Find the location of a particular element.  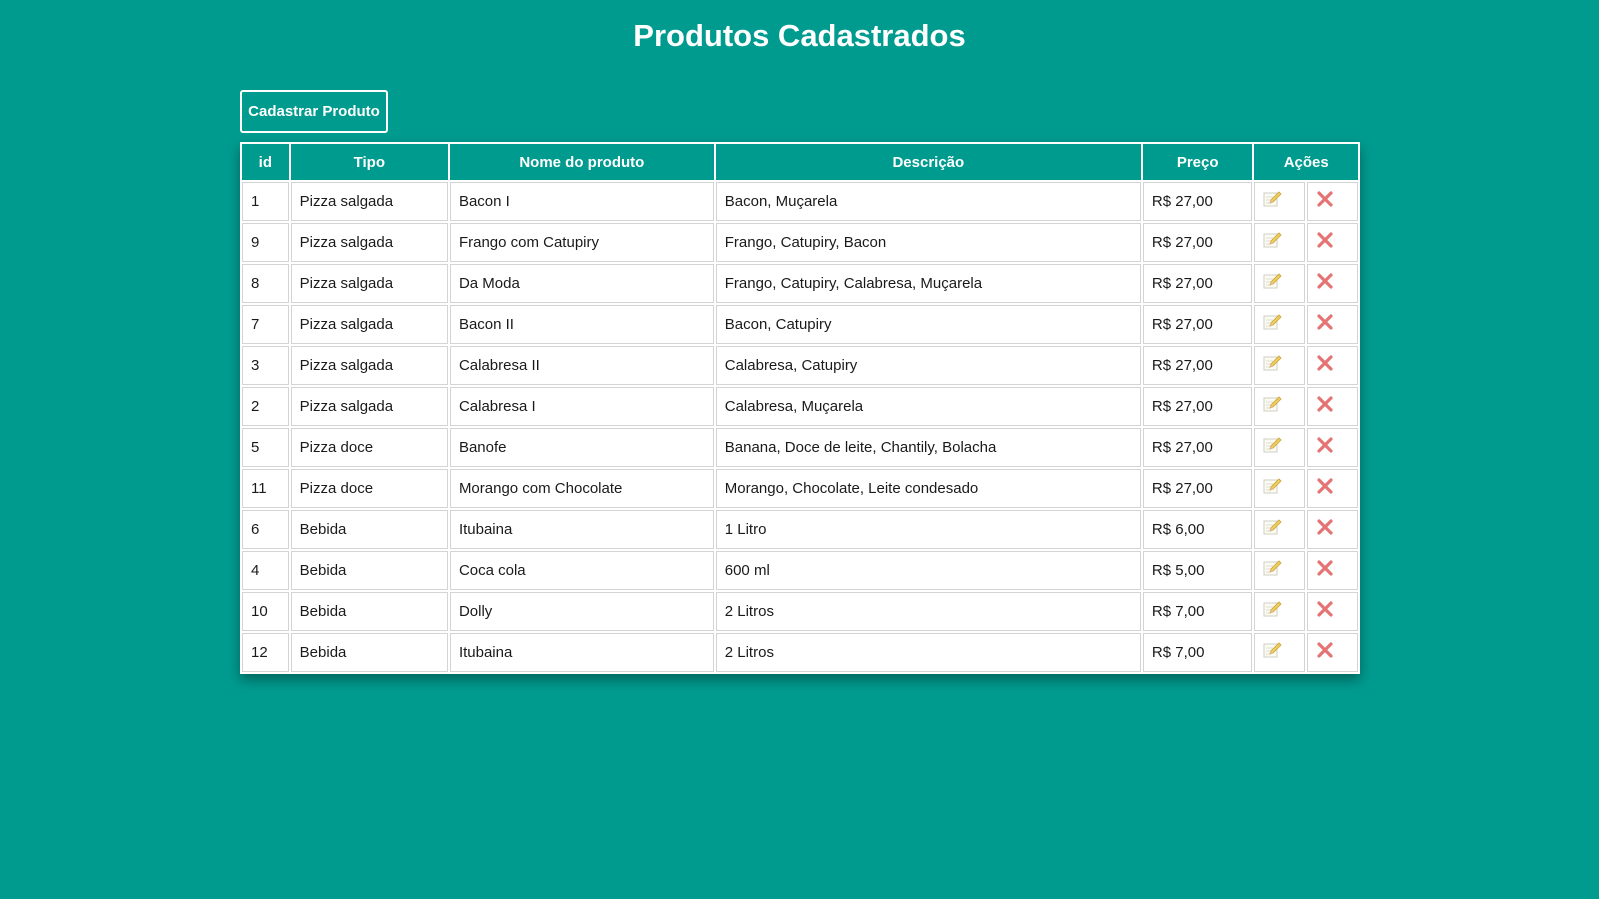

header-nome: Nome do produto is located at coordinates (581, 162).